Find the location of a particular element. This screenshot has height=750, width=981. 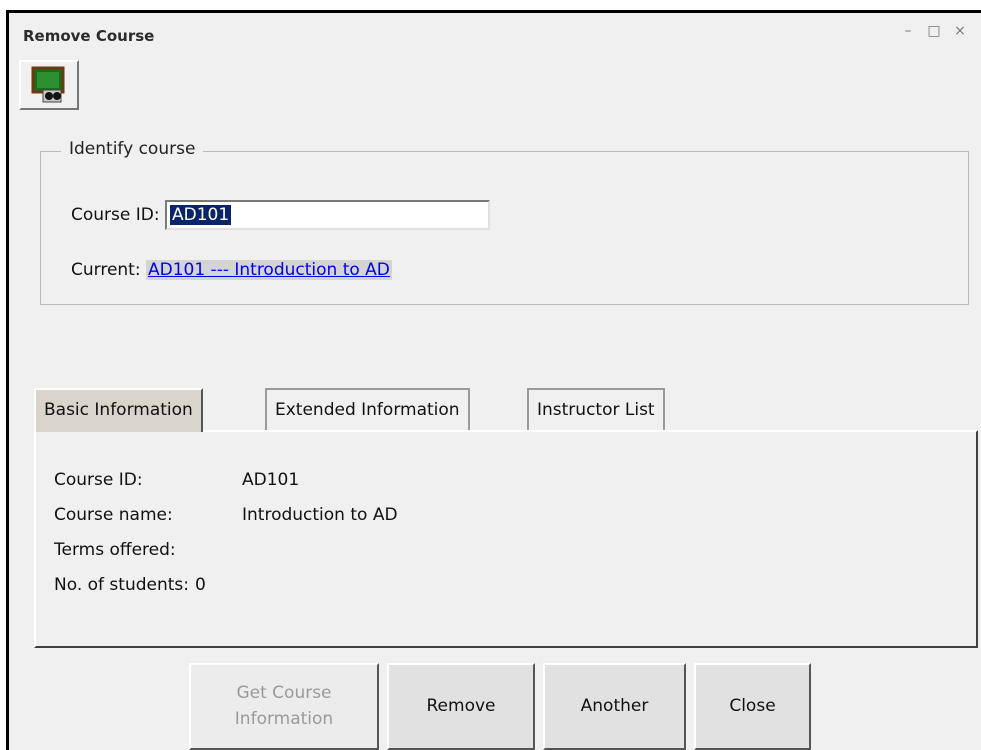

get-info-line2: Information is located at coordinates (284, 718).